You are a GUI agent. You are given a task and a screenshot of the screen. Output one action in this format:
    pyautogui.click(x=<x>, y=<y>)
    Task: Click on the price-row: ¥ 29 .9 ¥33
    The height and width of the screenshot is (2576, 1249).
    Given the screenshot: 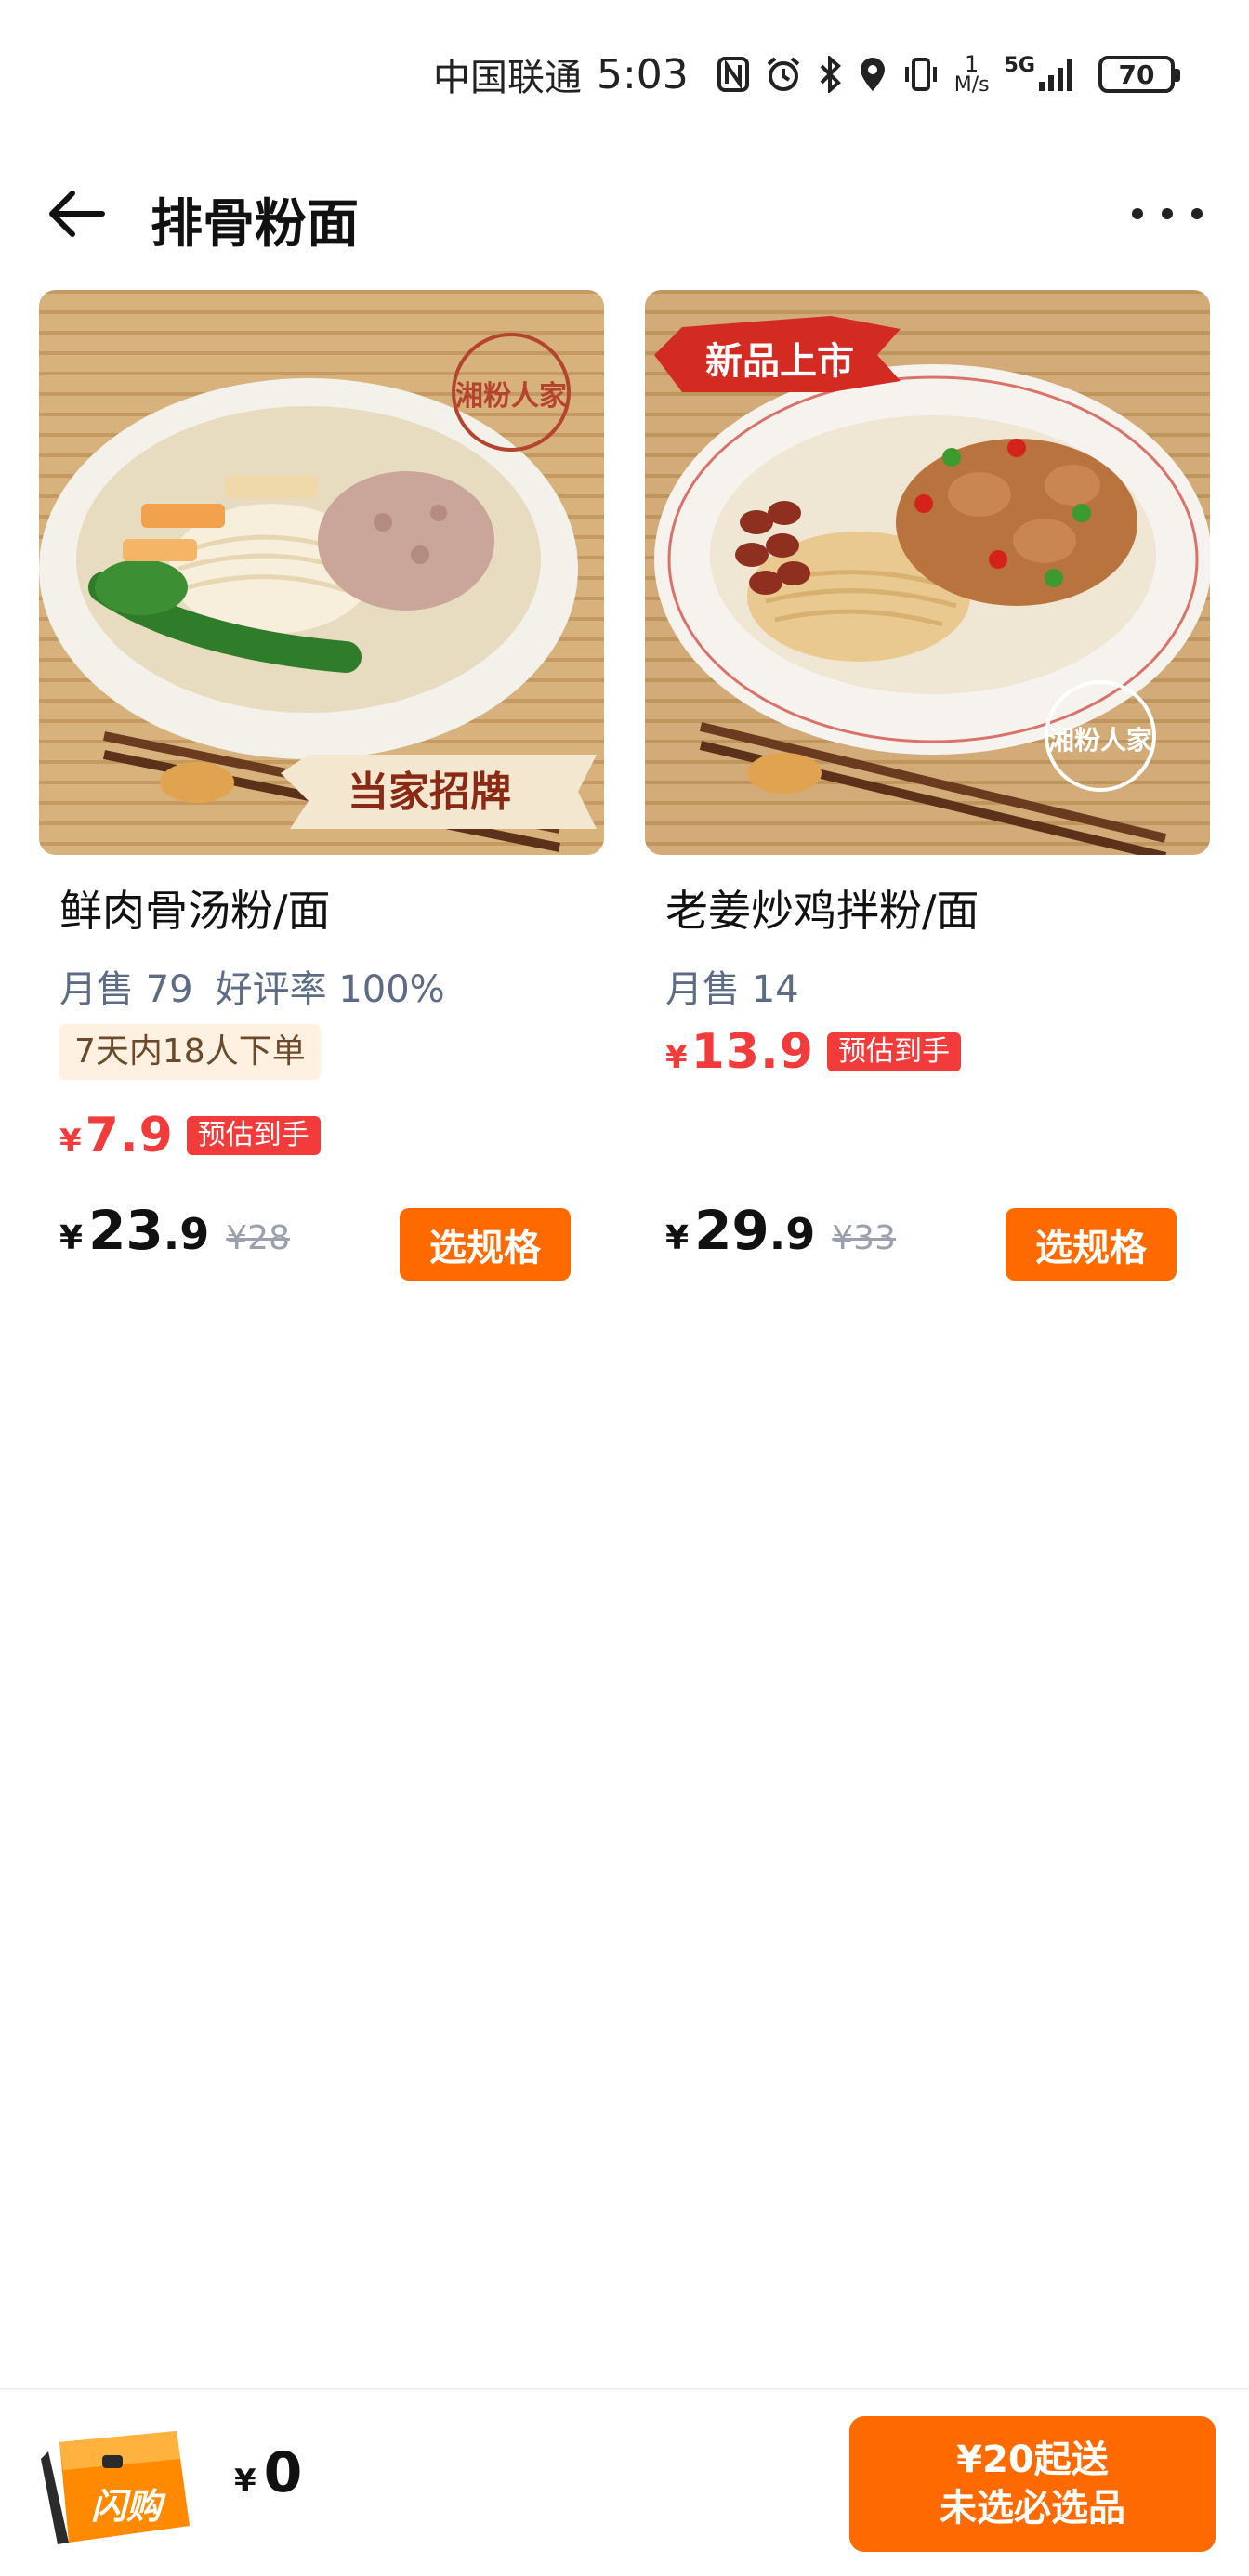 What is the action you would take?
    pyautogui.click(x=780, y=1230)
    